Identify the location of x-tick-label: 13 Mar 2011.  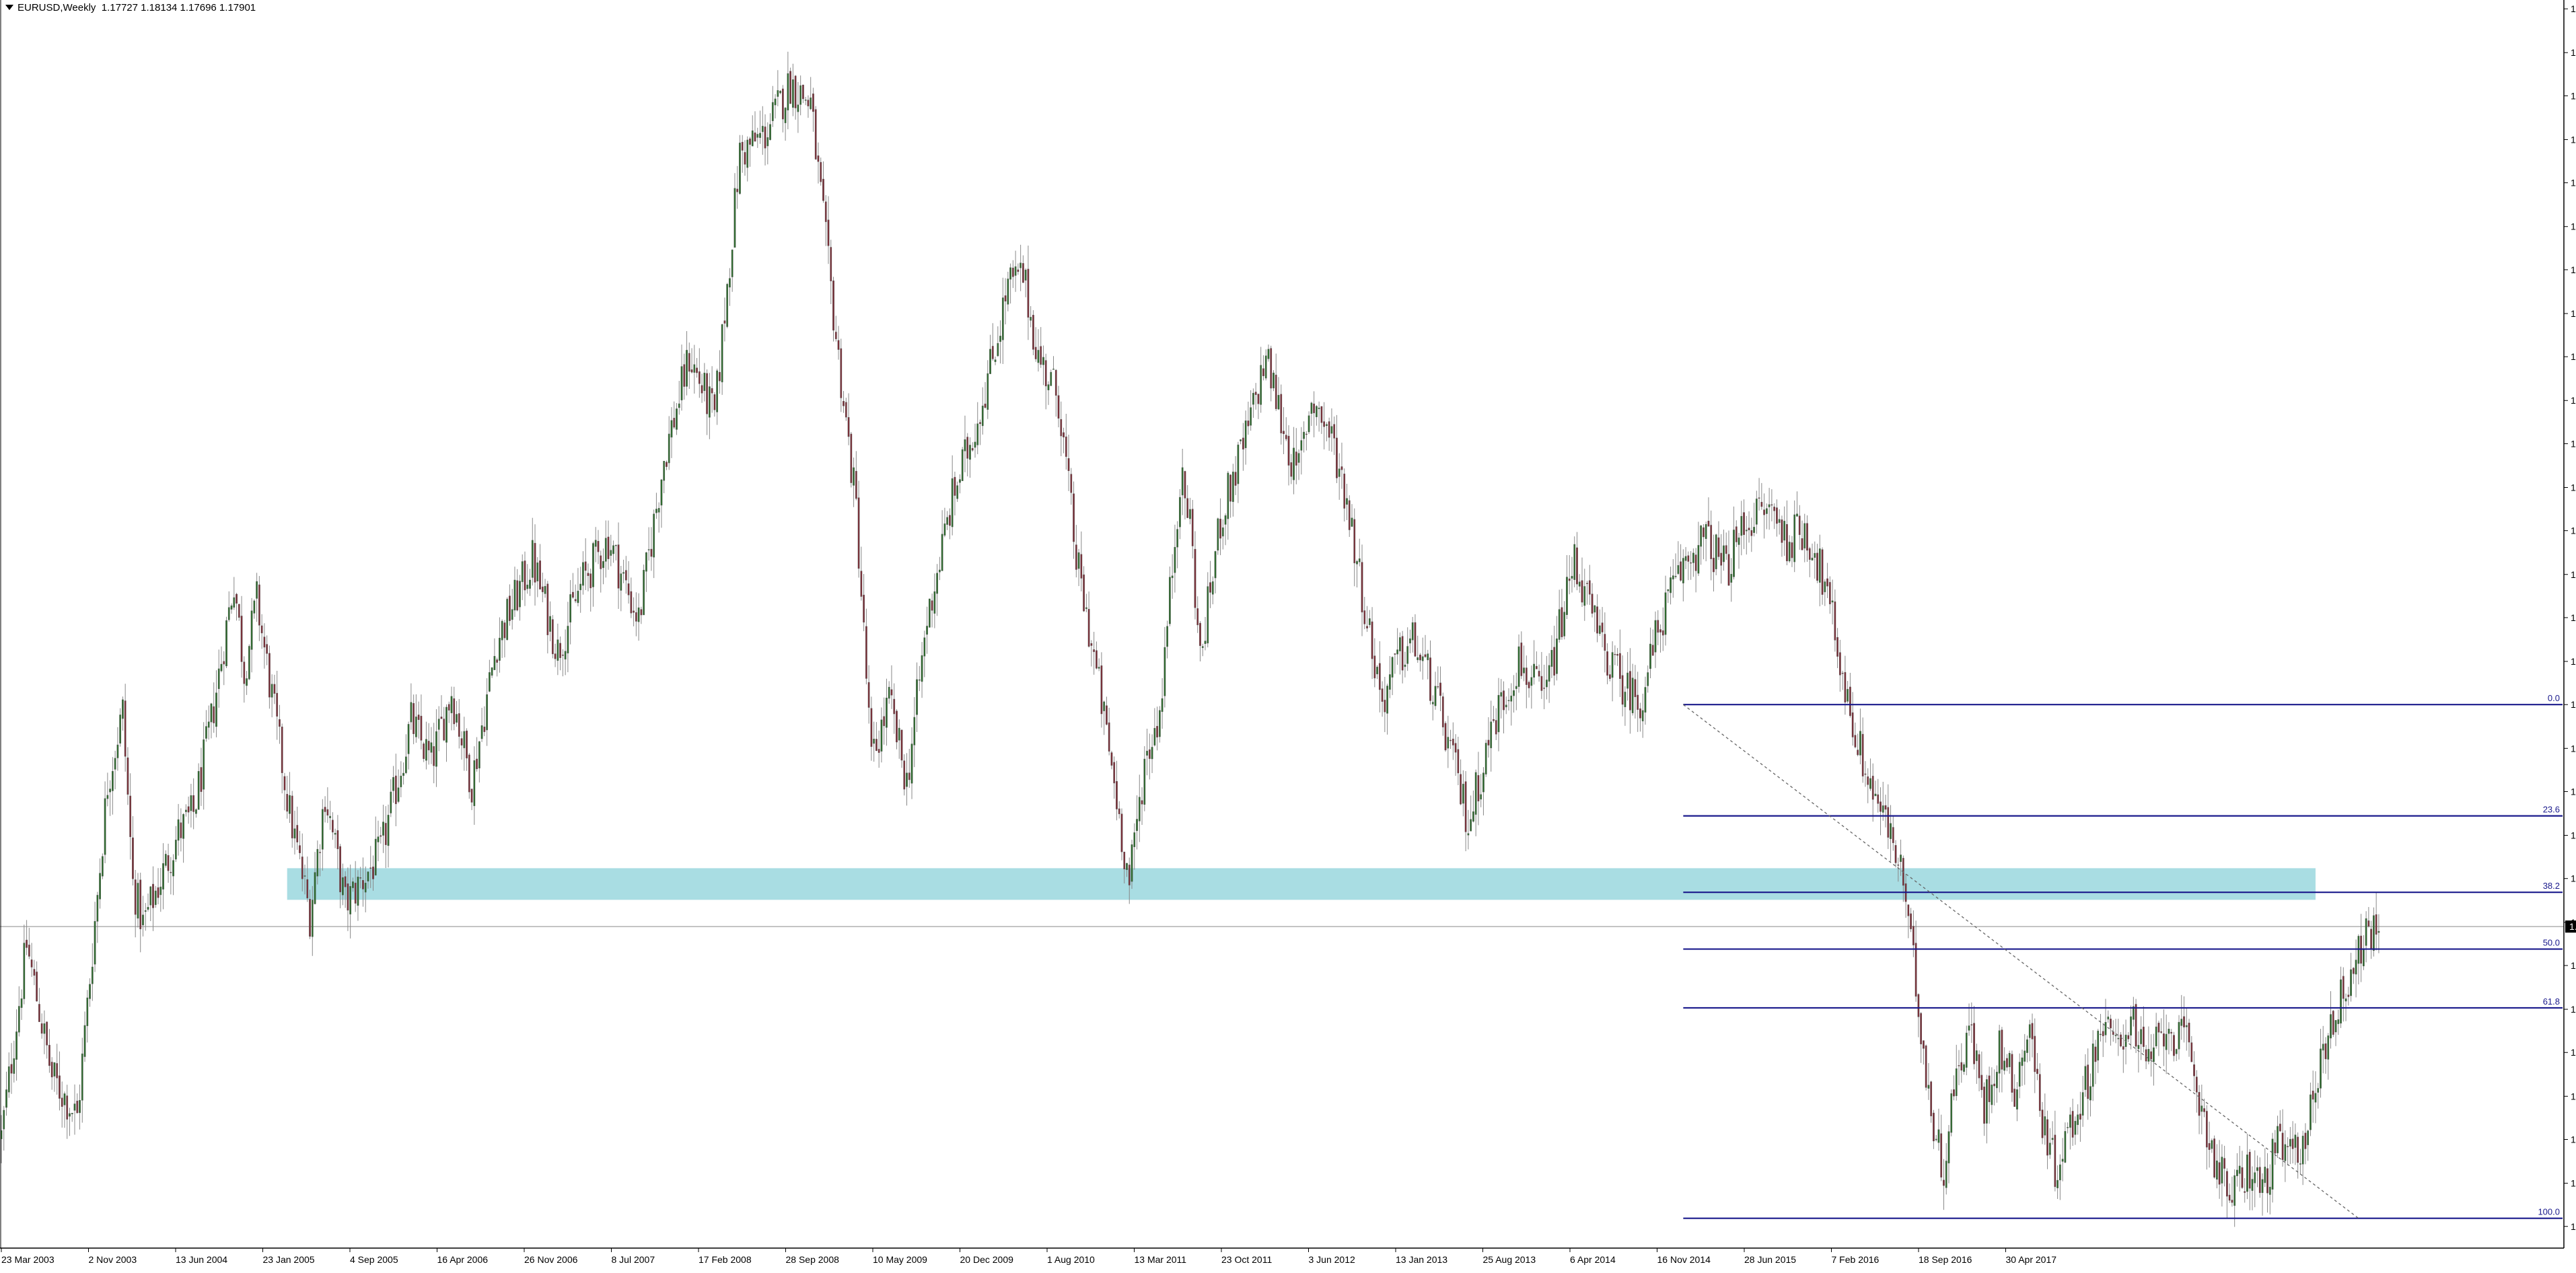
(1161, 1260).